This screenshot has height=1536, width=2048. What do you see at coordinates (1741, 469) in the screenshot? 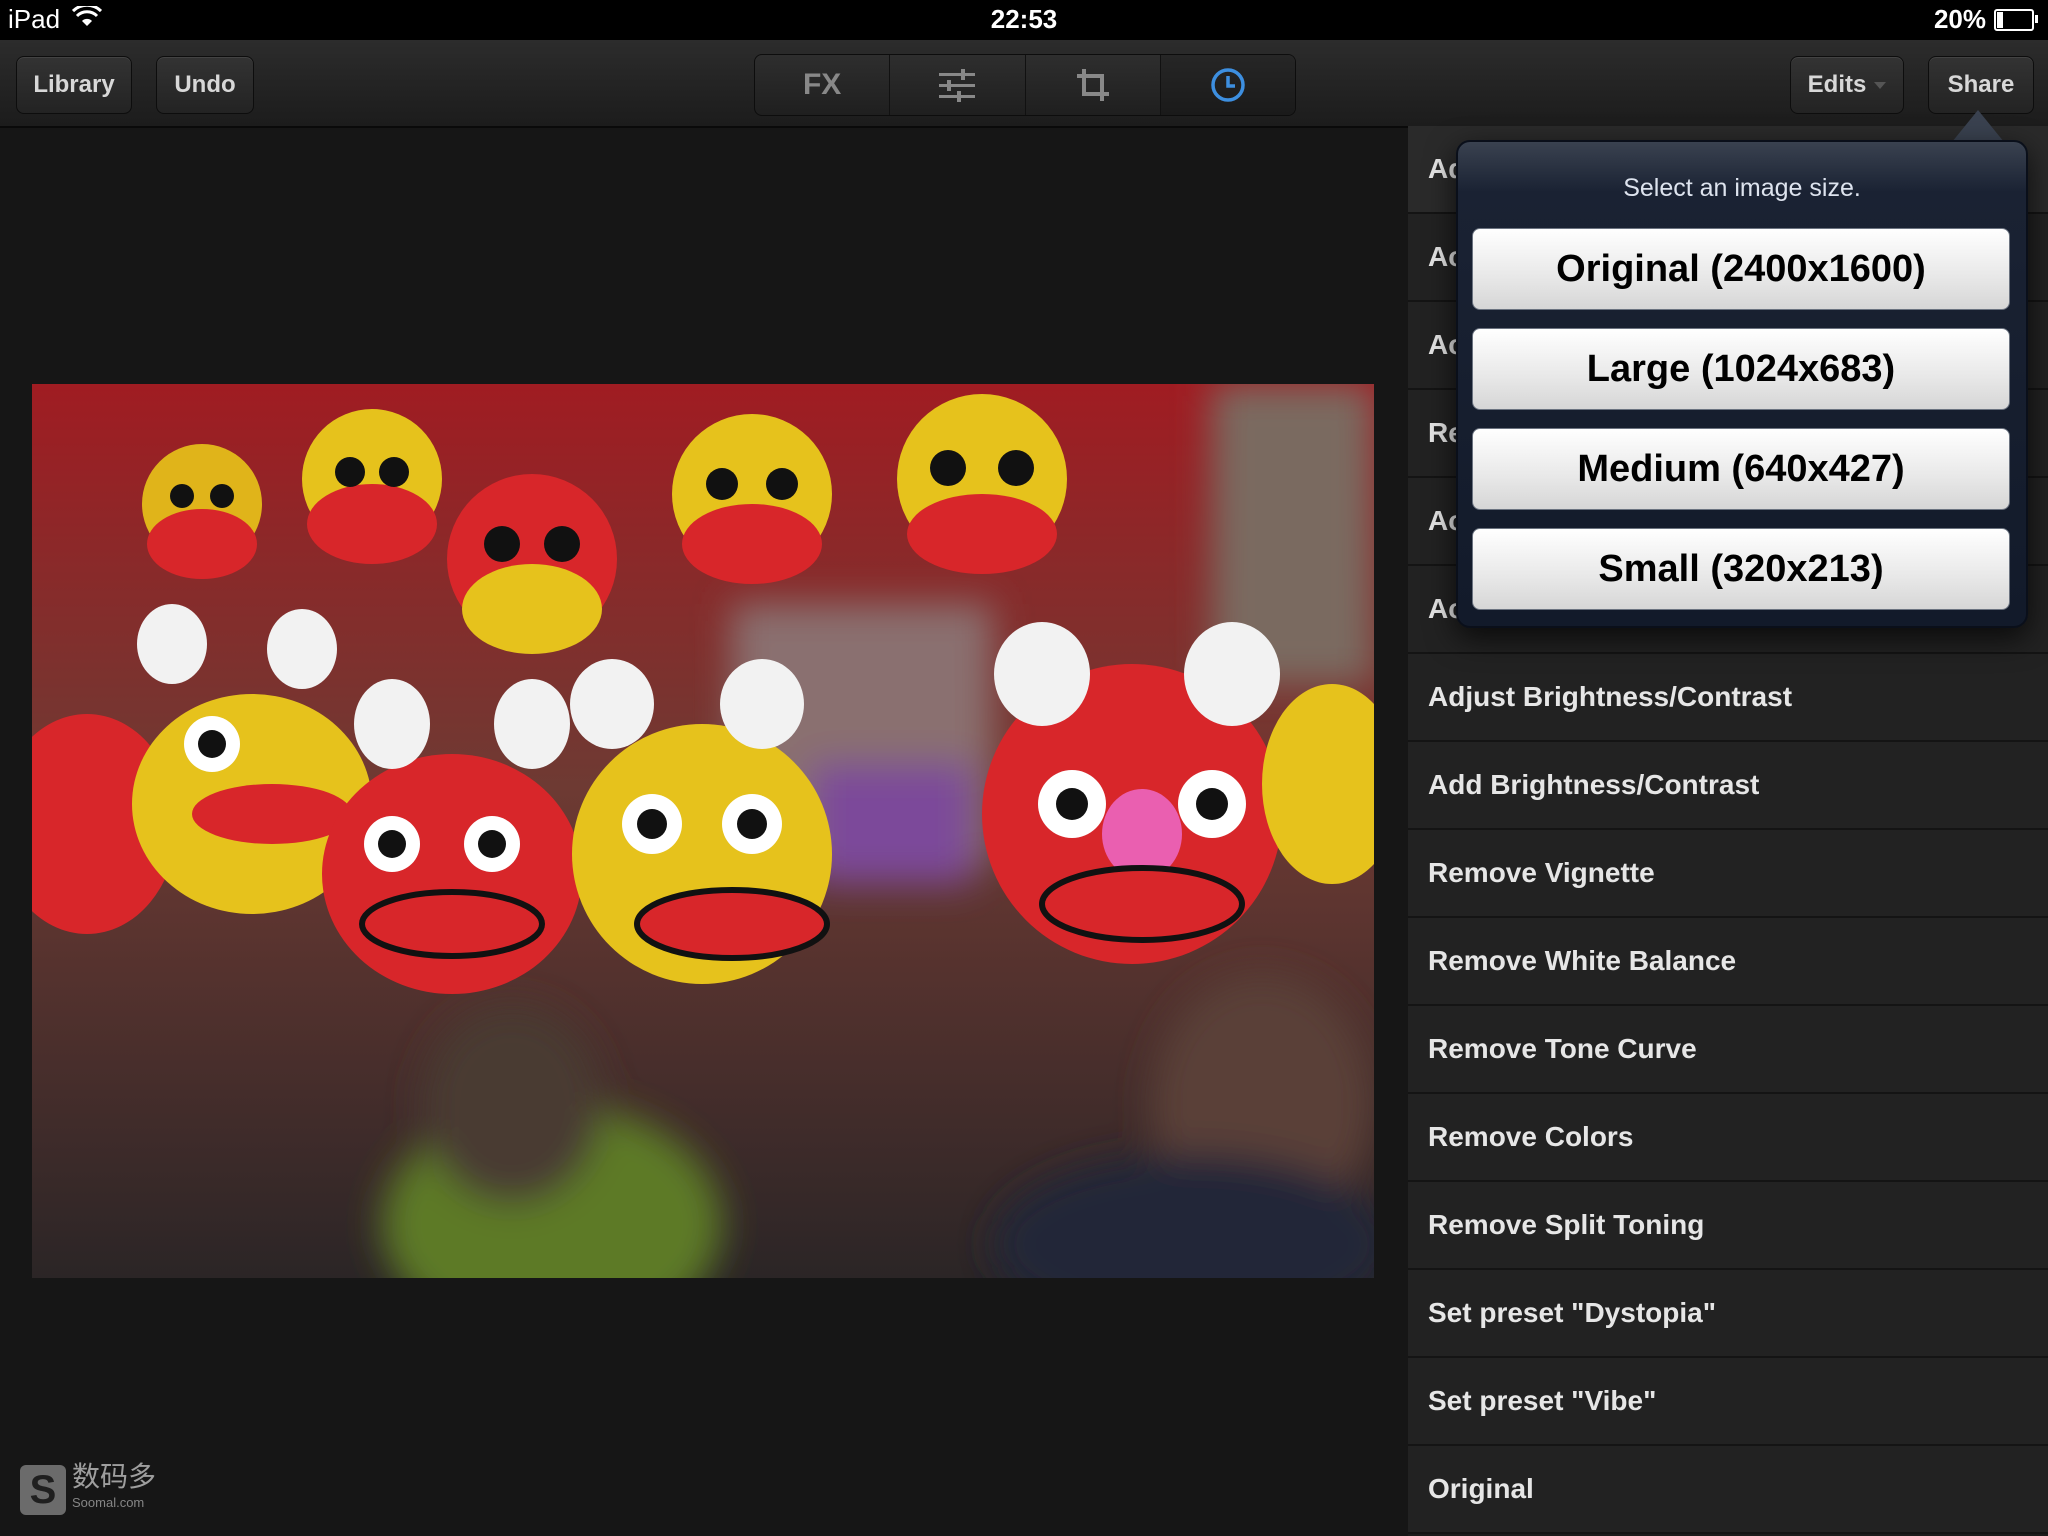
I see `size-medium-button: Medium (640x427)` at bounding box center [1741, 469].